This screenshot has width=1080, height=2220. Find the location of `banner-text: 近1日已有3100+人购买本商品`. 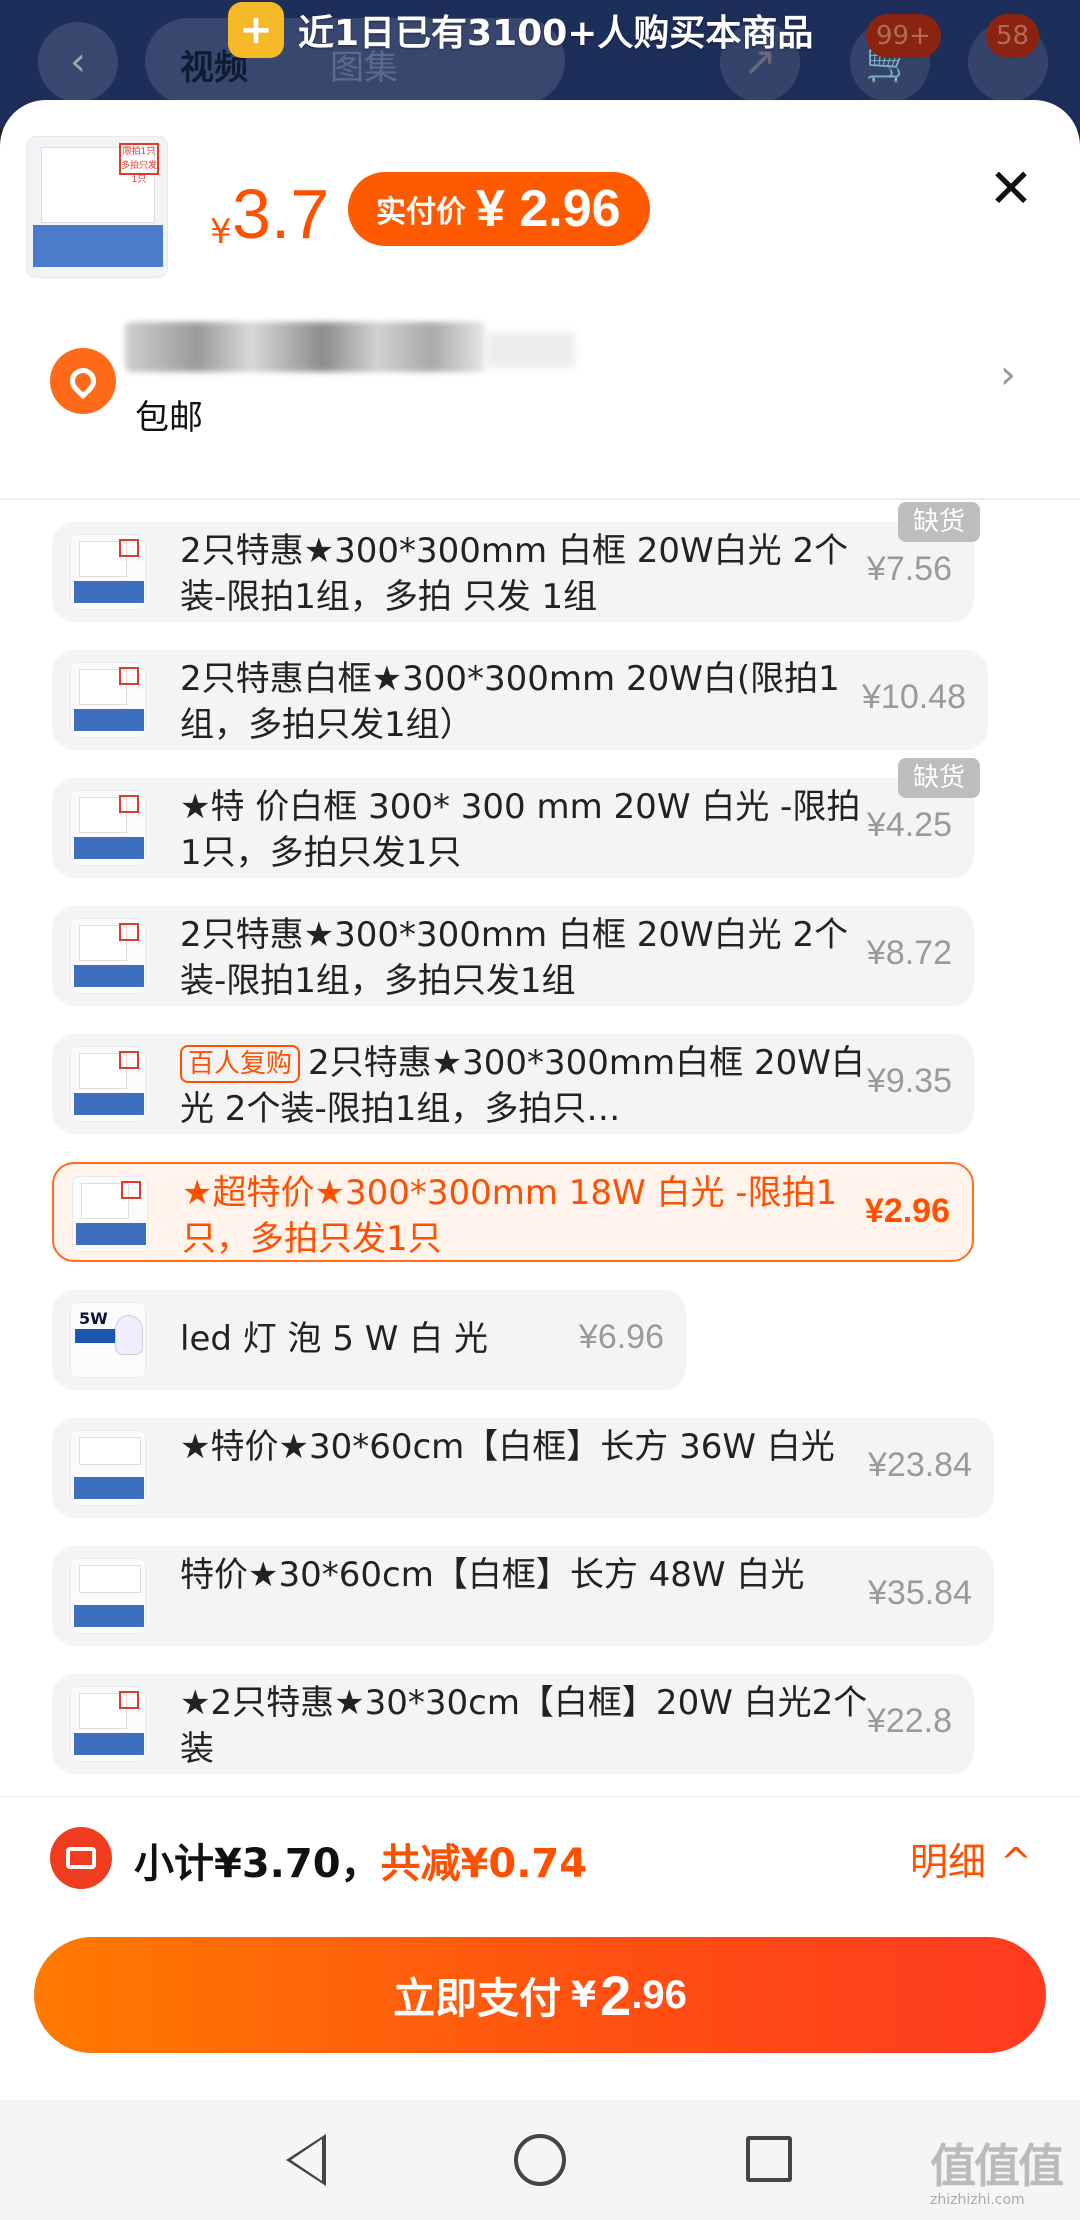

banner-text: 近1日已有3100+人购买本商品 is located at coordinates (556, 33).